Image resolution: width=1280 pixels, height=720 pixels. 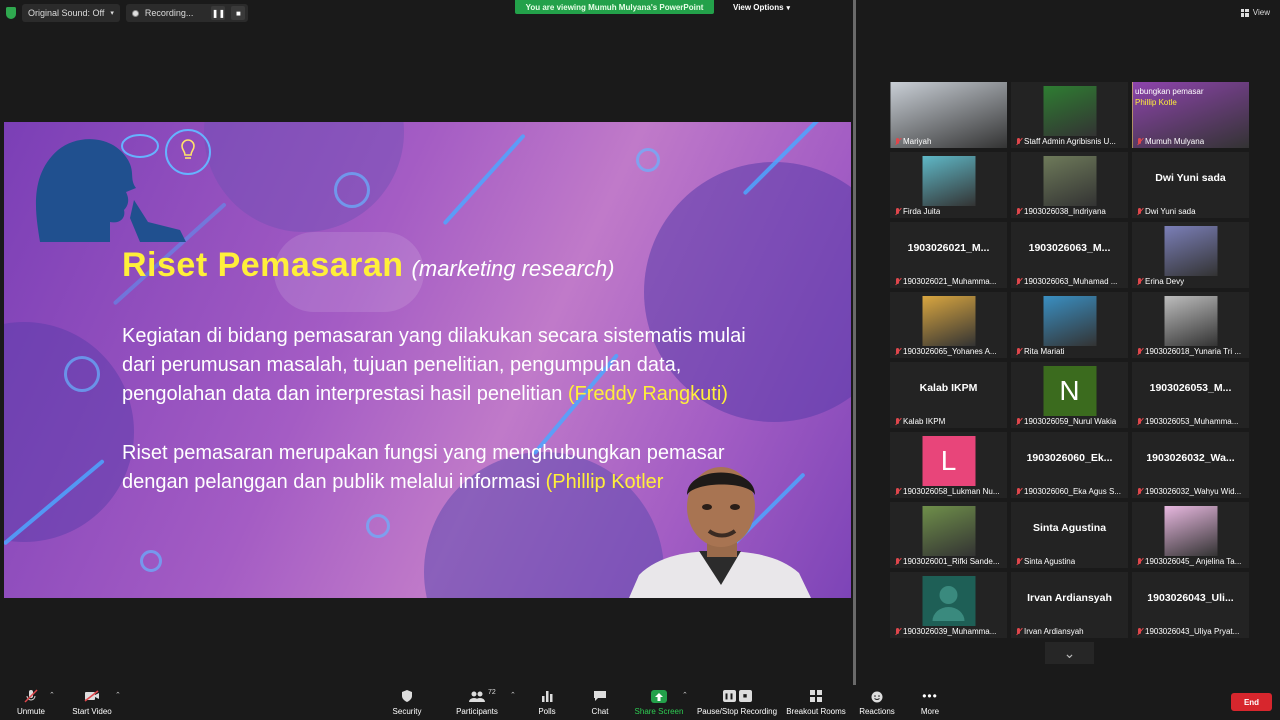 What do you see at coordinates (600, 702) in the screenshot?
I see `chat-button: Chat` at bounding box center [600, 702].